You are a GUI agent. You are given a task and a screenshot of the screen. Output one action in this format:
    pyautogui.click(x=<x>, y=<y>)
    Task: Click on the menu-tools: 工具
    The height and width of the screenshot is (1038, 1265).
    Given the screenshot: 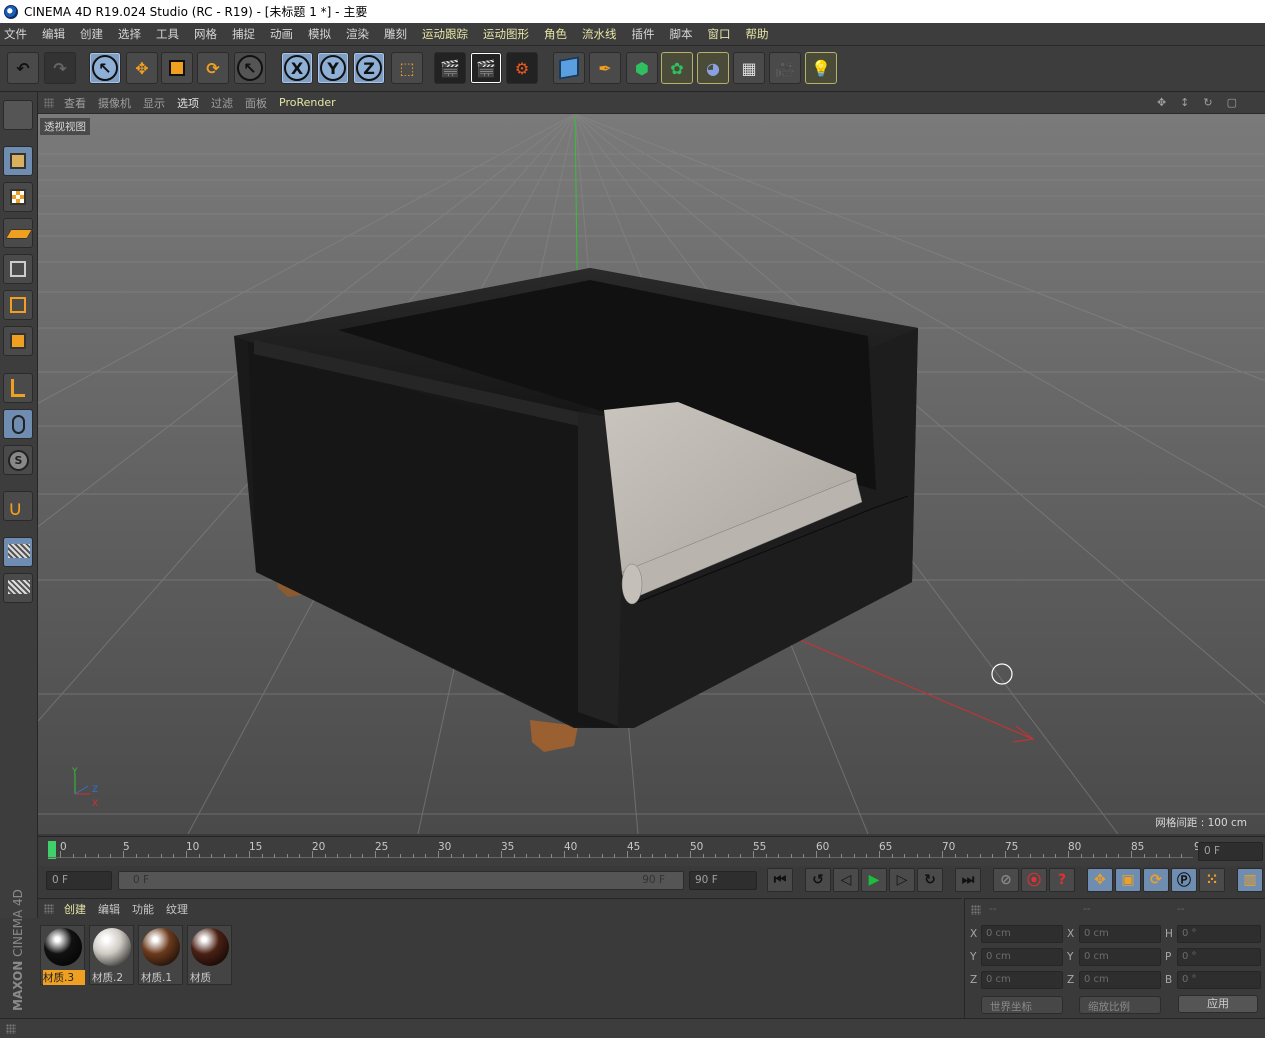 What is the action you would take?
    pyautogui.click(x=167, y=34)
    